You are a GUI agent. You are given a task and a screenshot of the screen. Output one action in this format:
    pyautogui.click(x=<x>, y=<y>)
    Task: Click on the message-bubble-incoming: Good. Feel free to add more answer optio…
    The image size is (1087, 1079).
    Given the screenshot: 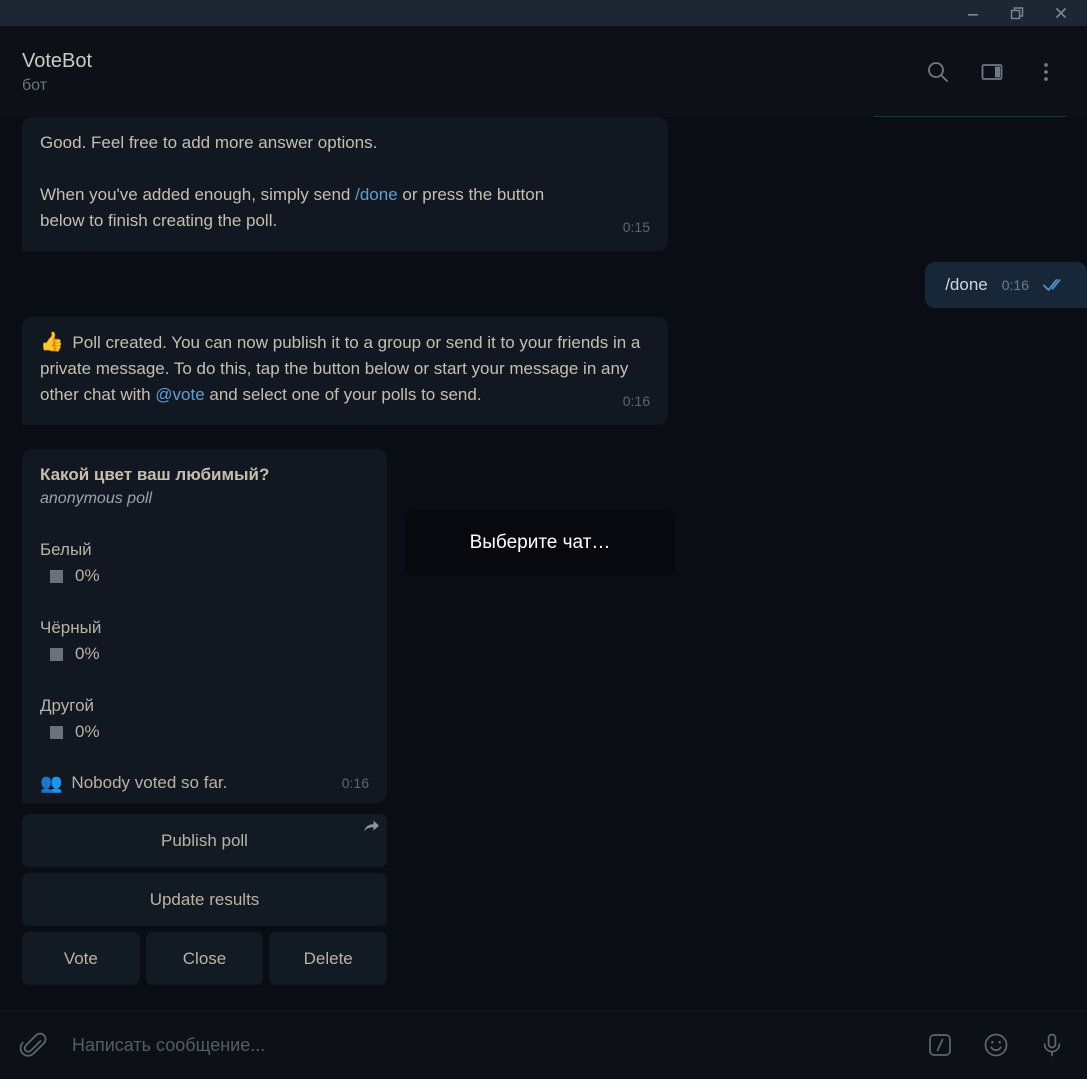 What is the action you would take?
    pyautogui.click(x=345, y=184)
    